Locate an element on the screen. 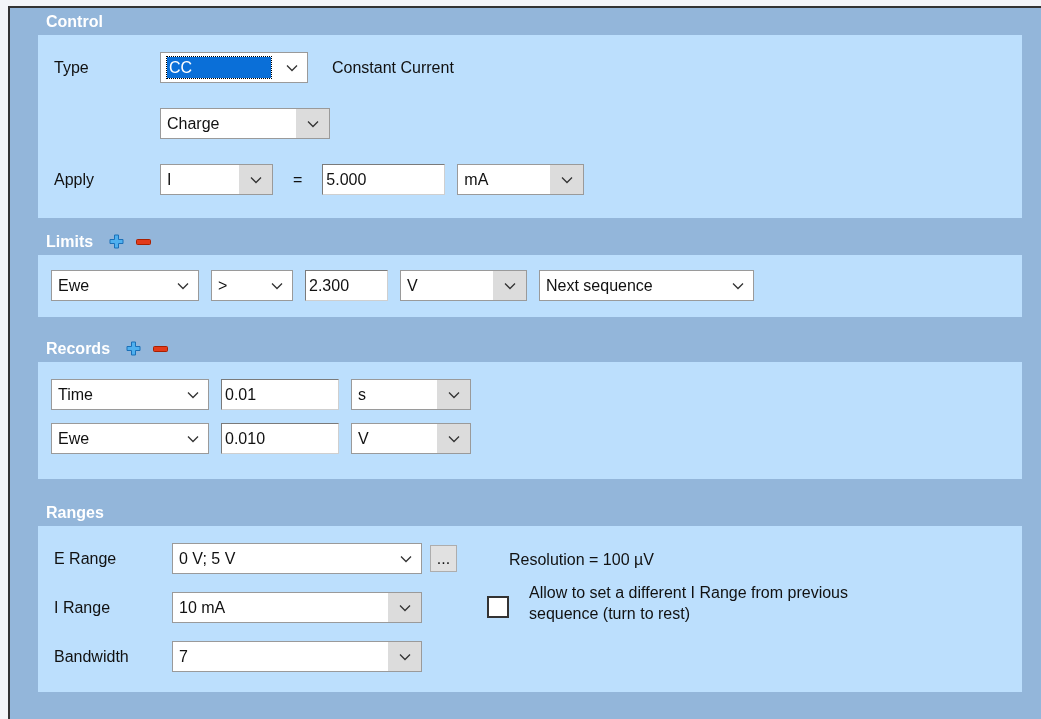 The image size is (1041, 719). field-label: Type is located at coordinates (71, 67).